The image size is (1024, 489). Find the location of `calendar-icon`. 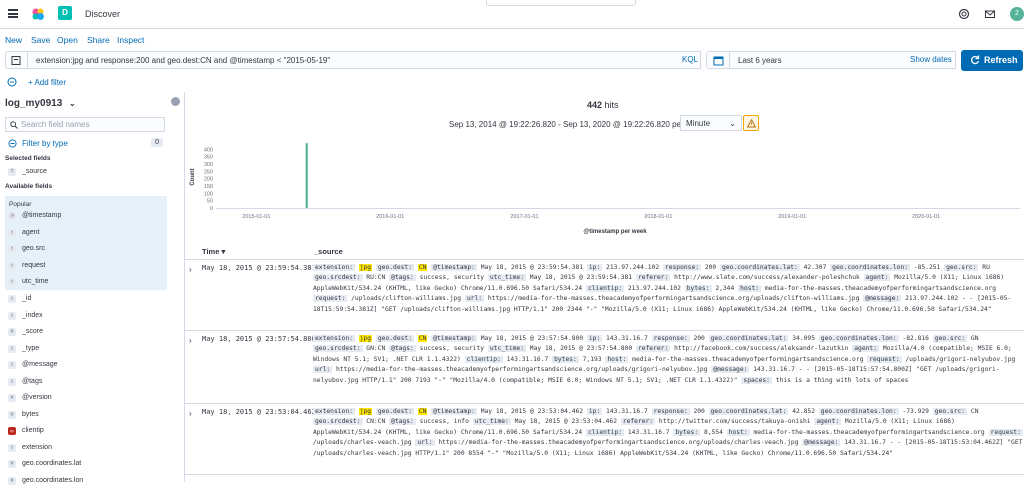

calendar-icon is located at coordinates (718, 61).